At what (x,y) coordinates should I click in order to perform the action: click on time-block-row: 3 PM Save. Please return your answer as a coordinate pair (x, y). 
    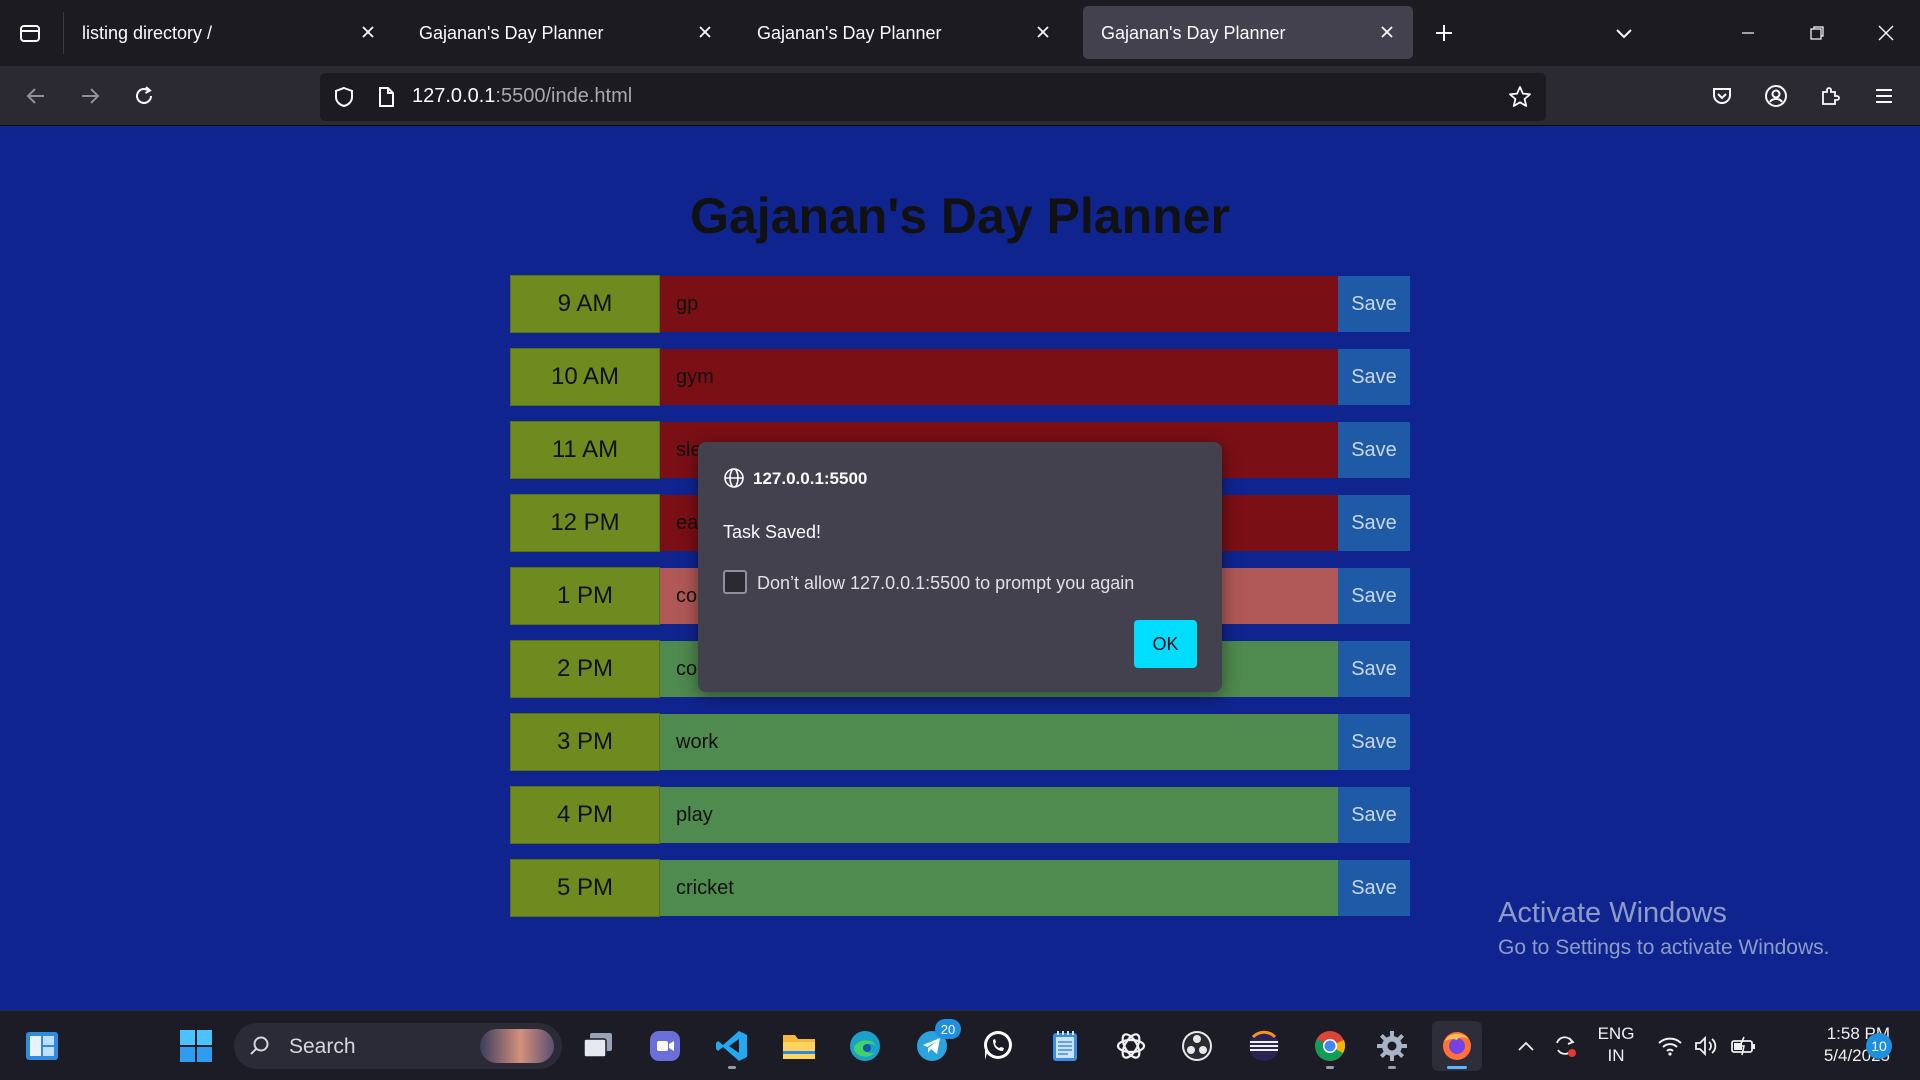
    Looking at the image, I should click on (960, 742).